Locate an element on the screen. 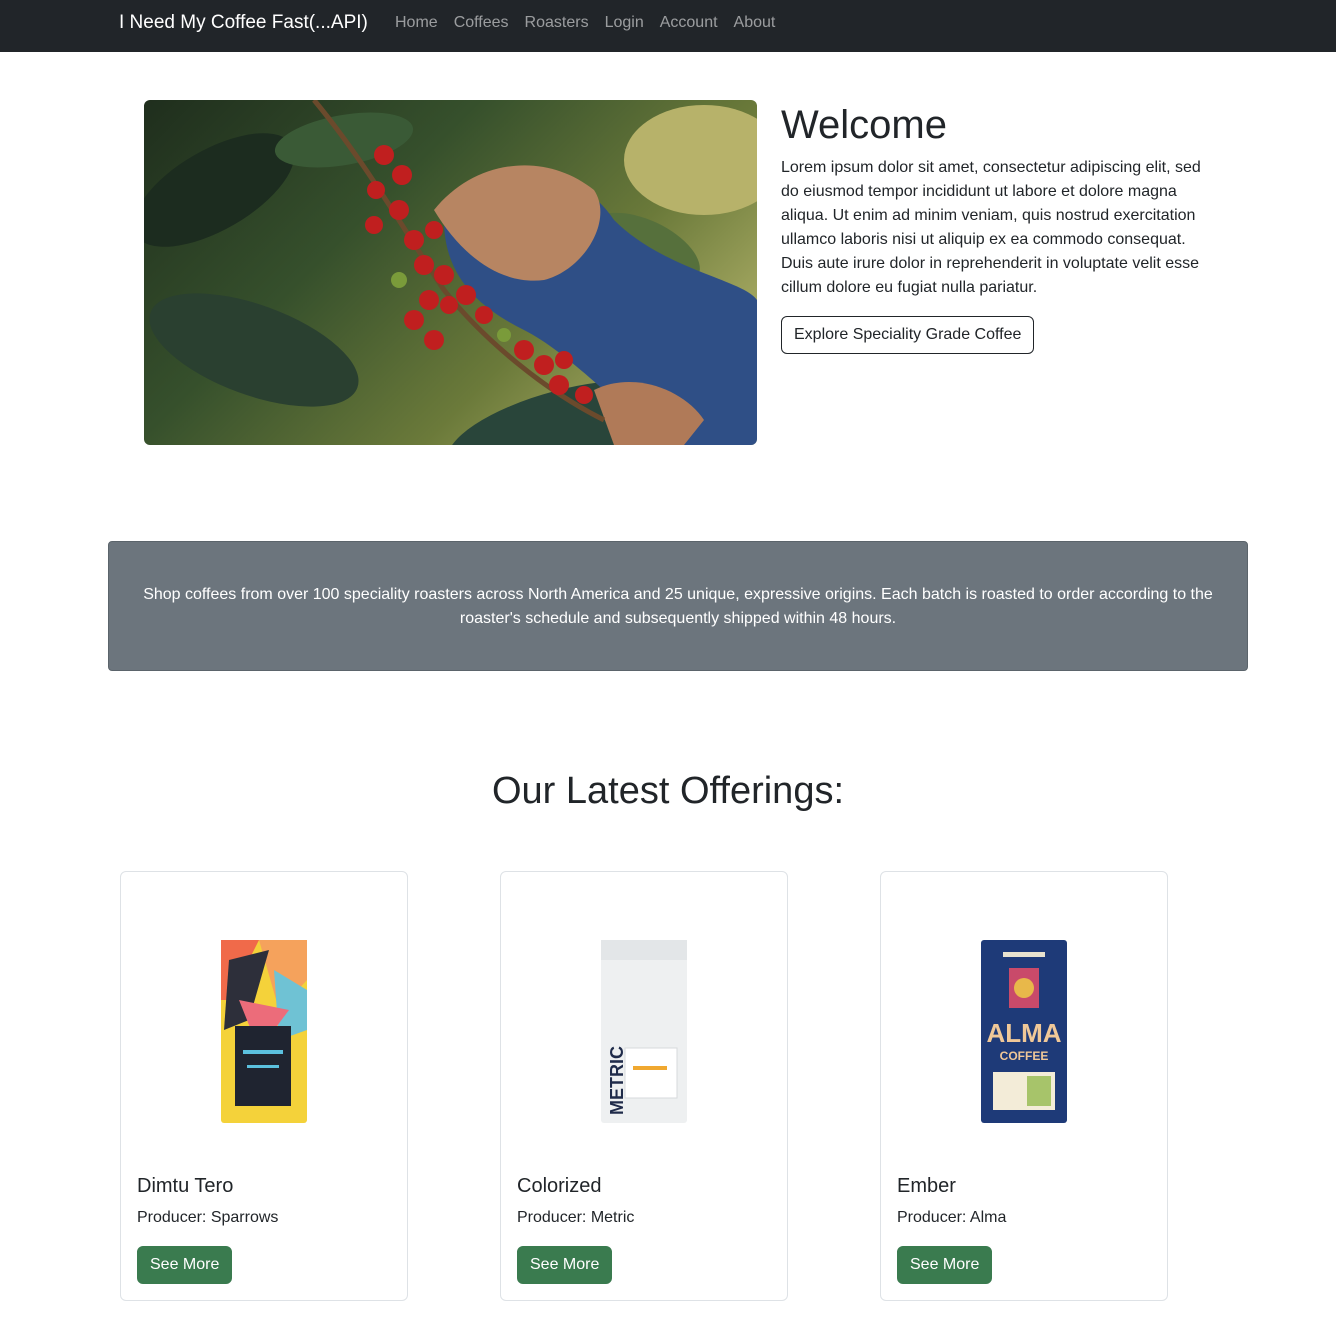 Image resolution: width=1336 pixels, height=1322 pixels. nav-link-account: Account is located at coordinates (689, 23).